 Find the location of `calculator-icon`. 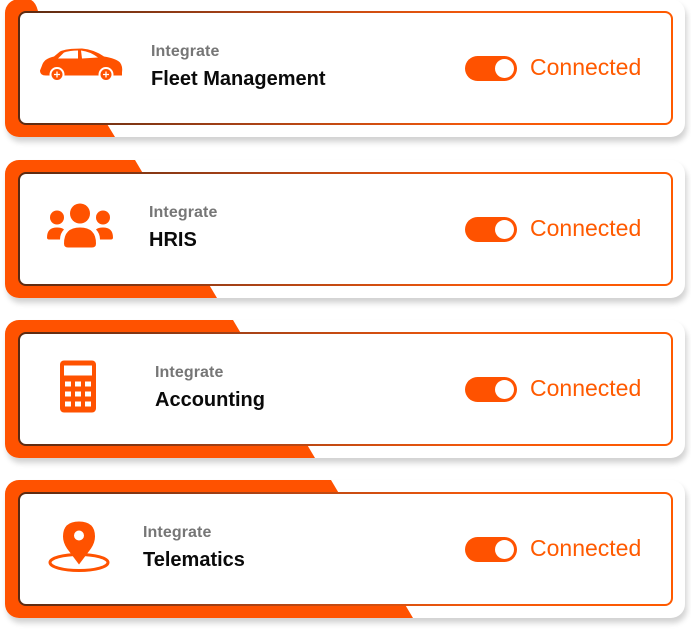

calculator-icon is located at coordinates (78, 389).